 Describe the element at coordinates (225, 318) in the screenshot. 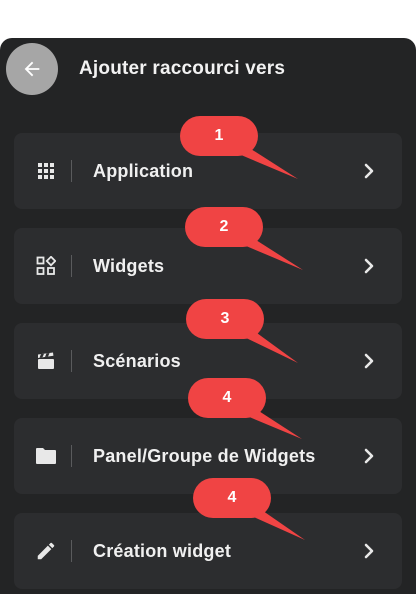

I see `callout-number: 3` at that location.